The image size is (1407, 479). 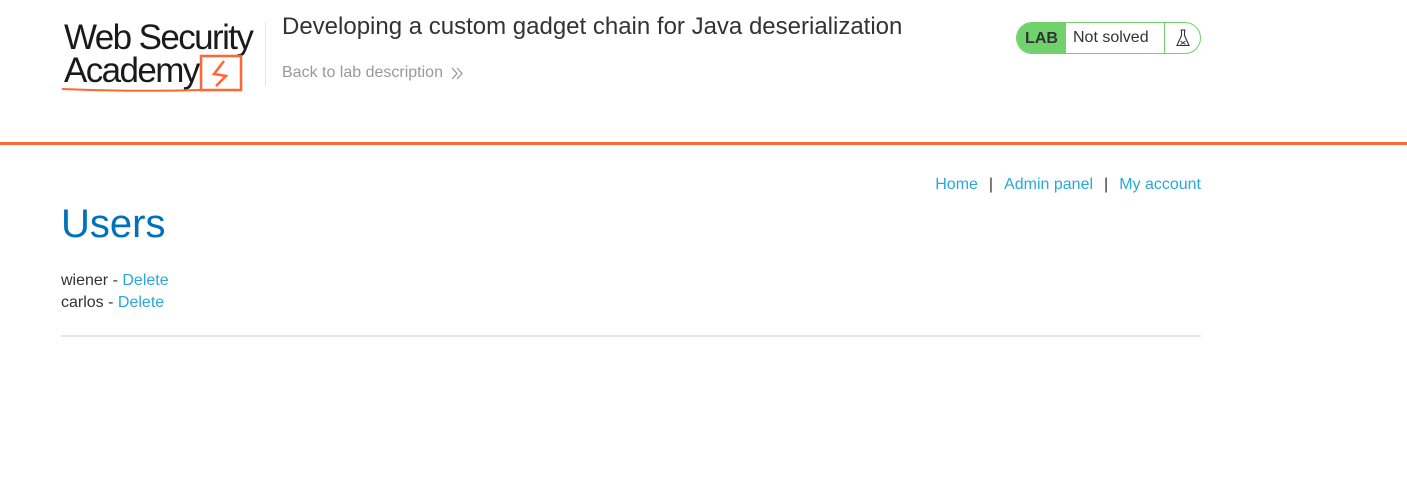 I want to click on top-nav: Home | Admin panel | My account, so click(x=1068, y=185).